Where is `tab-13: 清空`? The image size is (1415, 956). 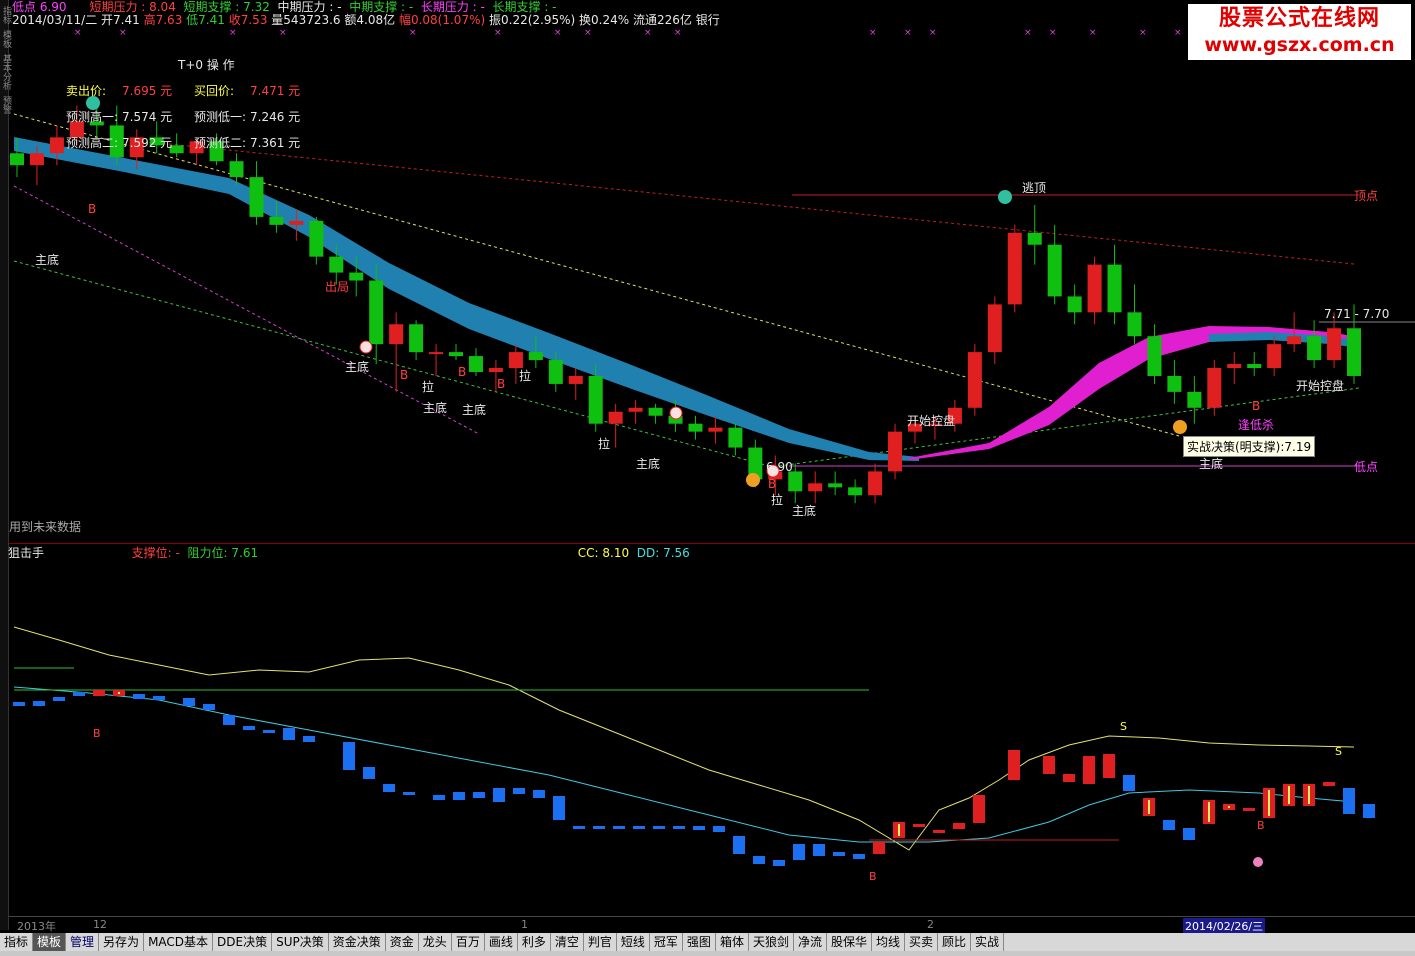 tab-13: 清空 is located at coordinates (567, 942).